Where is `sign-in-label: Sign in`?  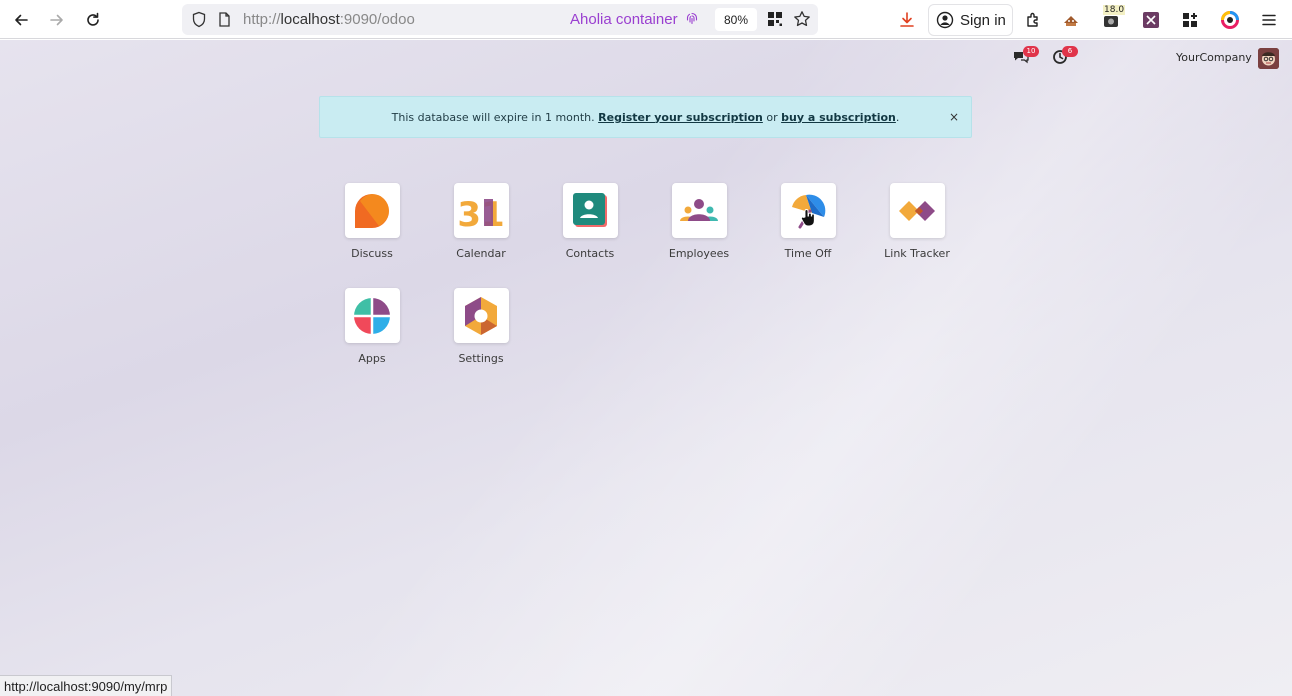
sign-in-label: Sign in is located at coordinates (983, 20).